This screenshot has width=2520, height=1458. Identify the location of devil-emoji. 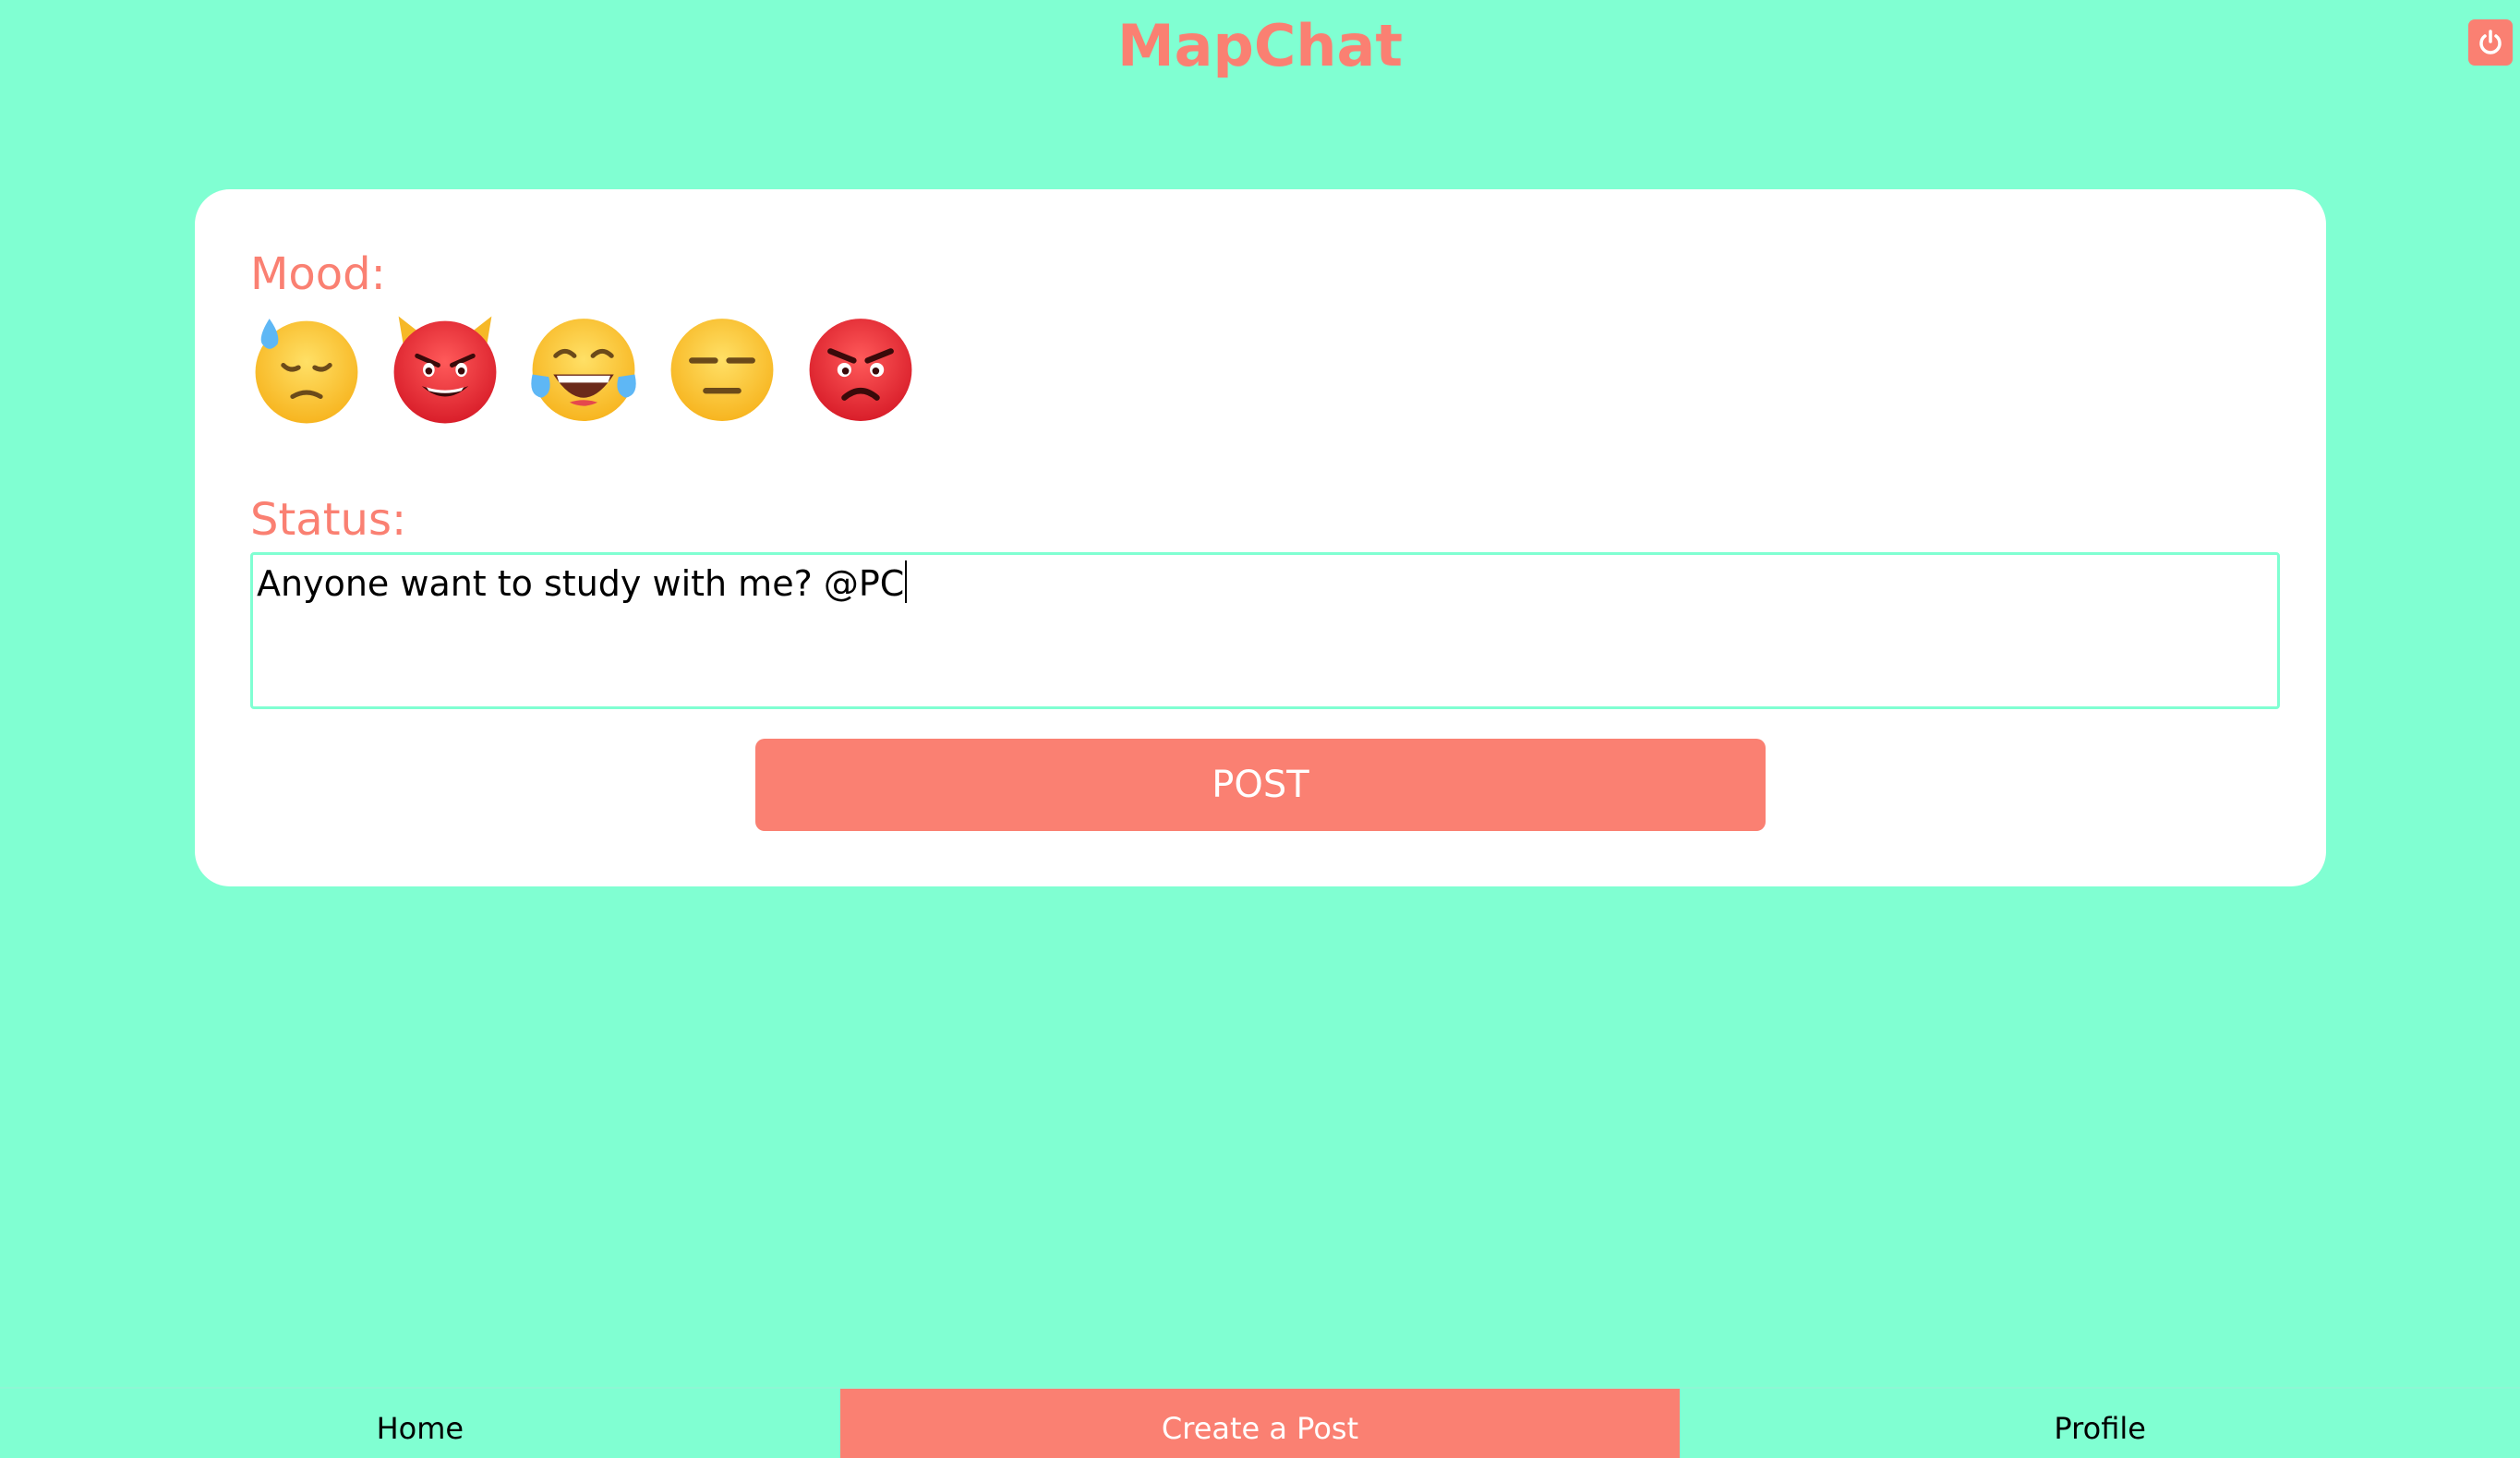
(445, 367).